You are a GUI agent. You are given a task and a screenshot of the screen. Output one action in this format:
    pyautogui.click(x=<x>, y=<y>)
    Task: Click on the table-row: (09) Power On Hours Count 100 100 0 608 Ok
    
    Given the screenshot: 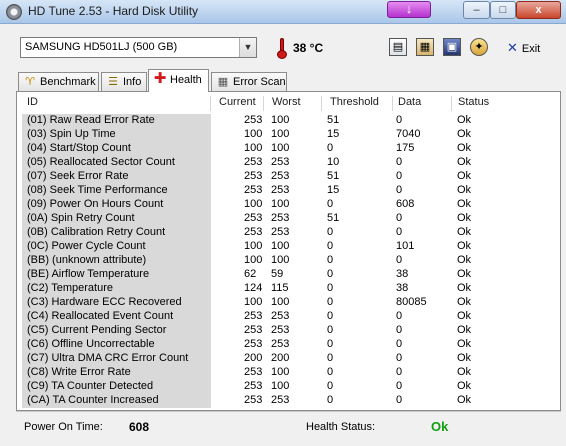 What is the action you would take?
    pyautogui.click(x=260, y=205)
    